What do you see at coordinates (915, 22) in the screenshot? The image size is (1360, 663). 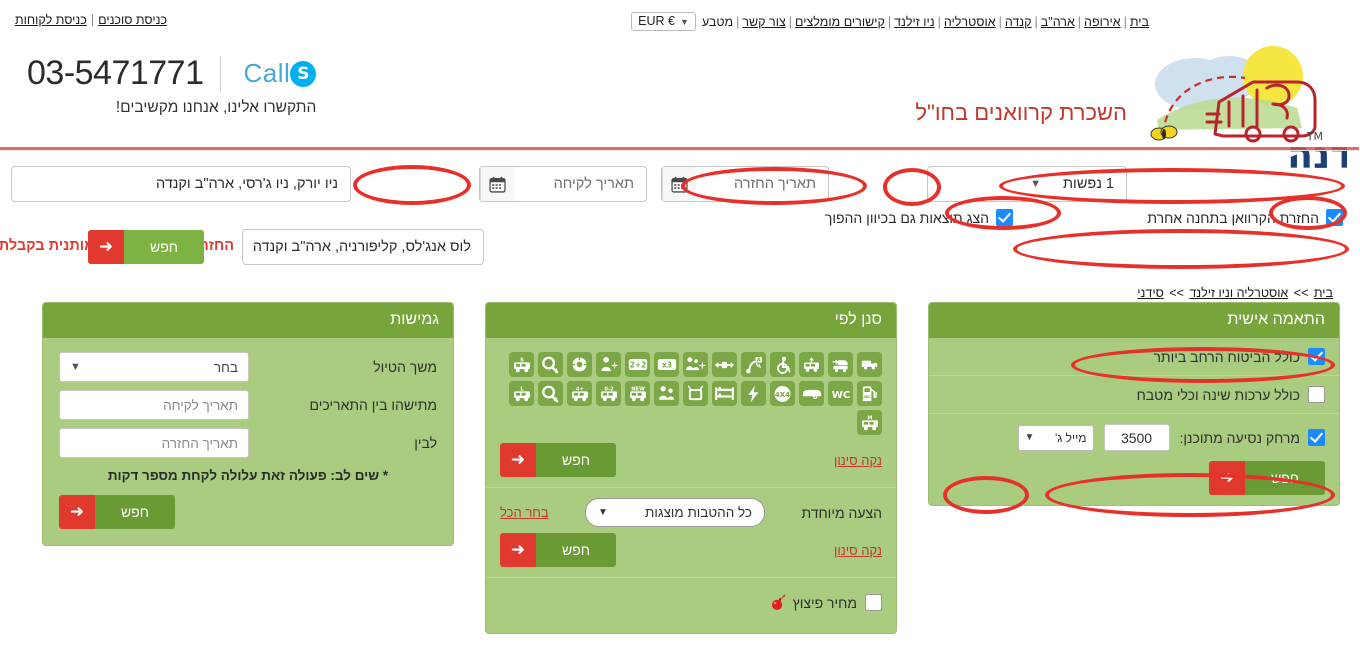 I see `nav-item-newzealand: ניו זילנד` at bounding box center [915, 22].